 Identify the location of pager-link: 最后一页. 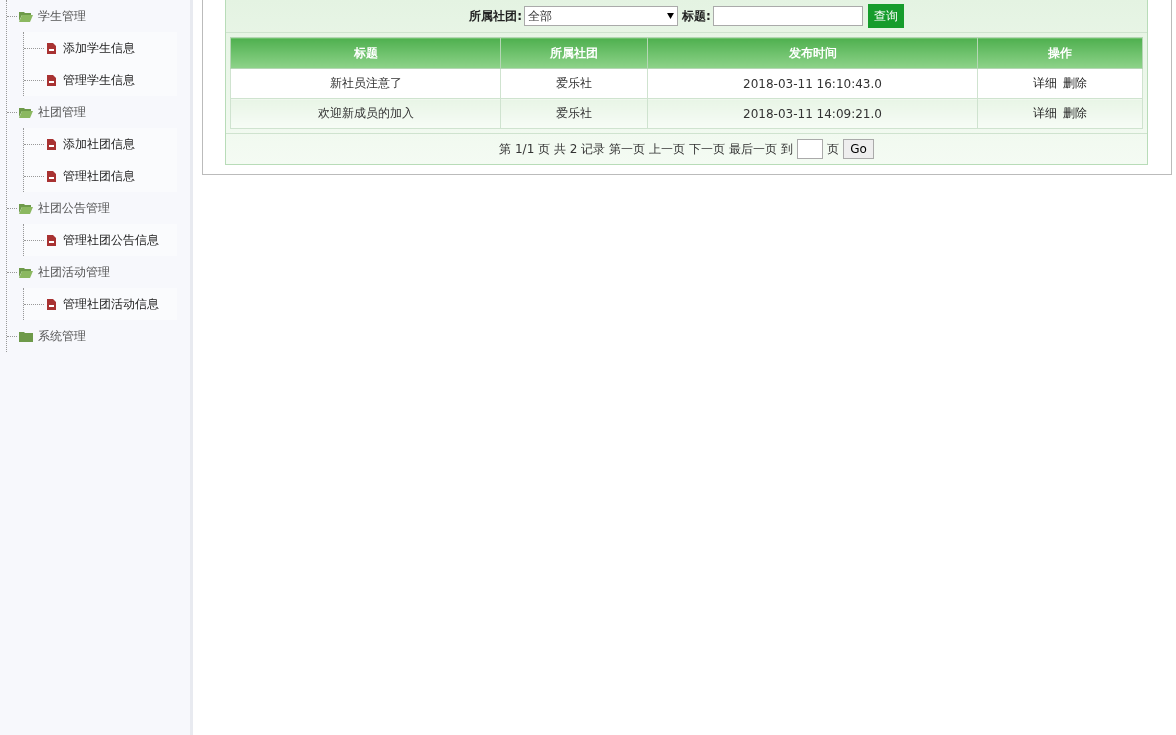
(753, 149).